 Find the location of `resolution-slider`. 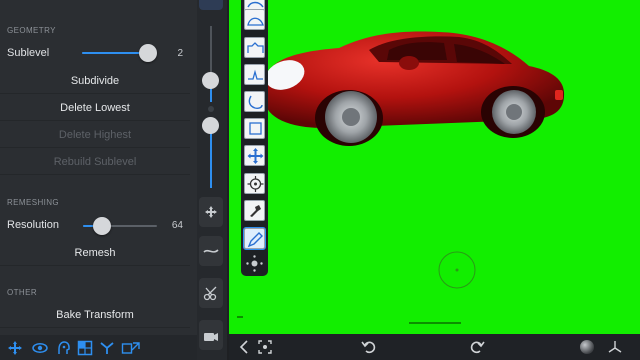

resolution-slider is located at coordinates (120, 226).